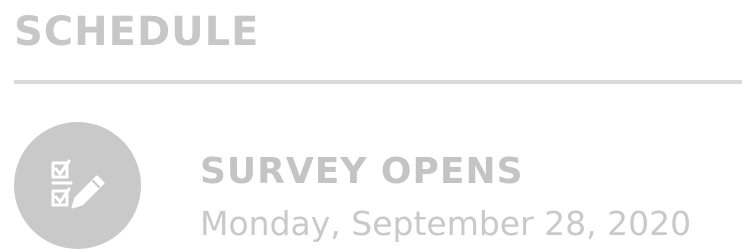 Image resolution: width=754 pixels, height=252 pixels. Describe the element at coordinates (378, 82) in the screenshot. I see `schedule-divider` at that location.